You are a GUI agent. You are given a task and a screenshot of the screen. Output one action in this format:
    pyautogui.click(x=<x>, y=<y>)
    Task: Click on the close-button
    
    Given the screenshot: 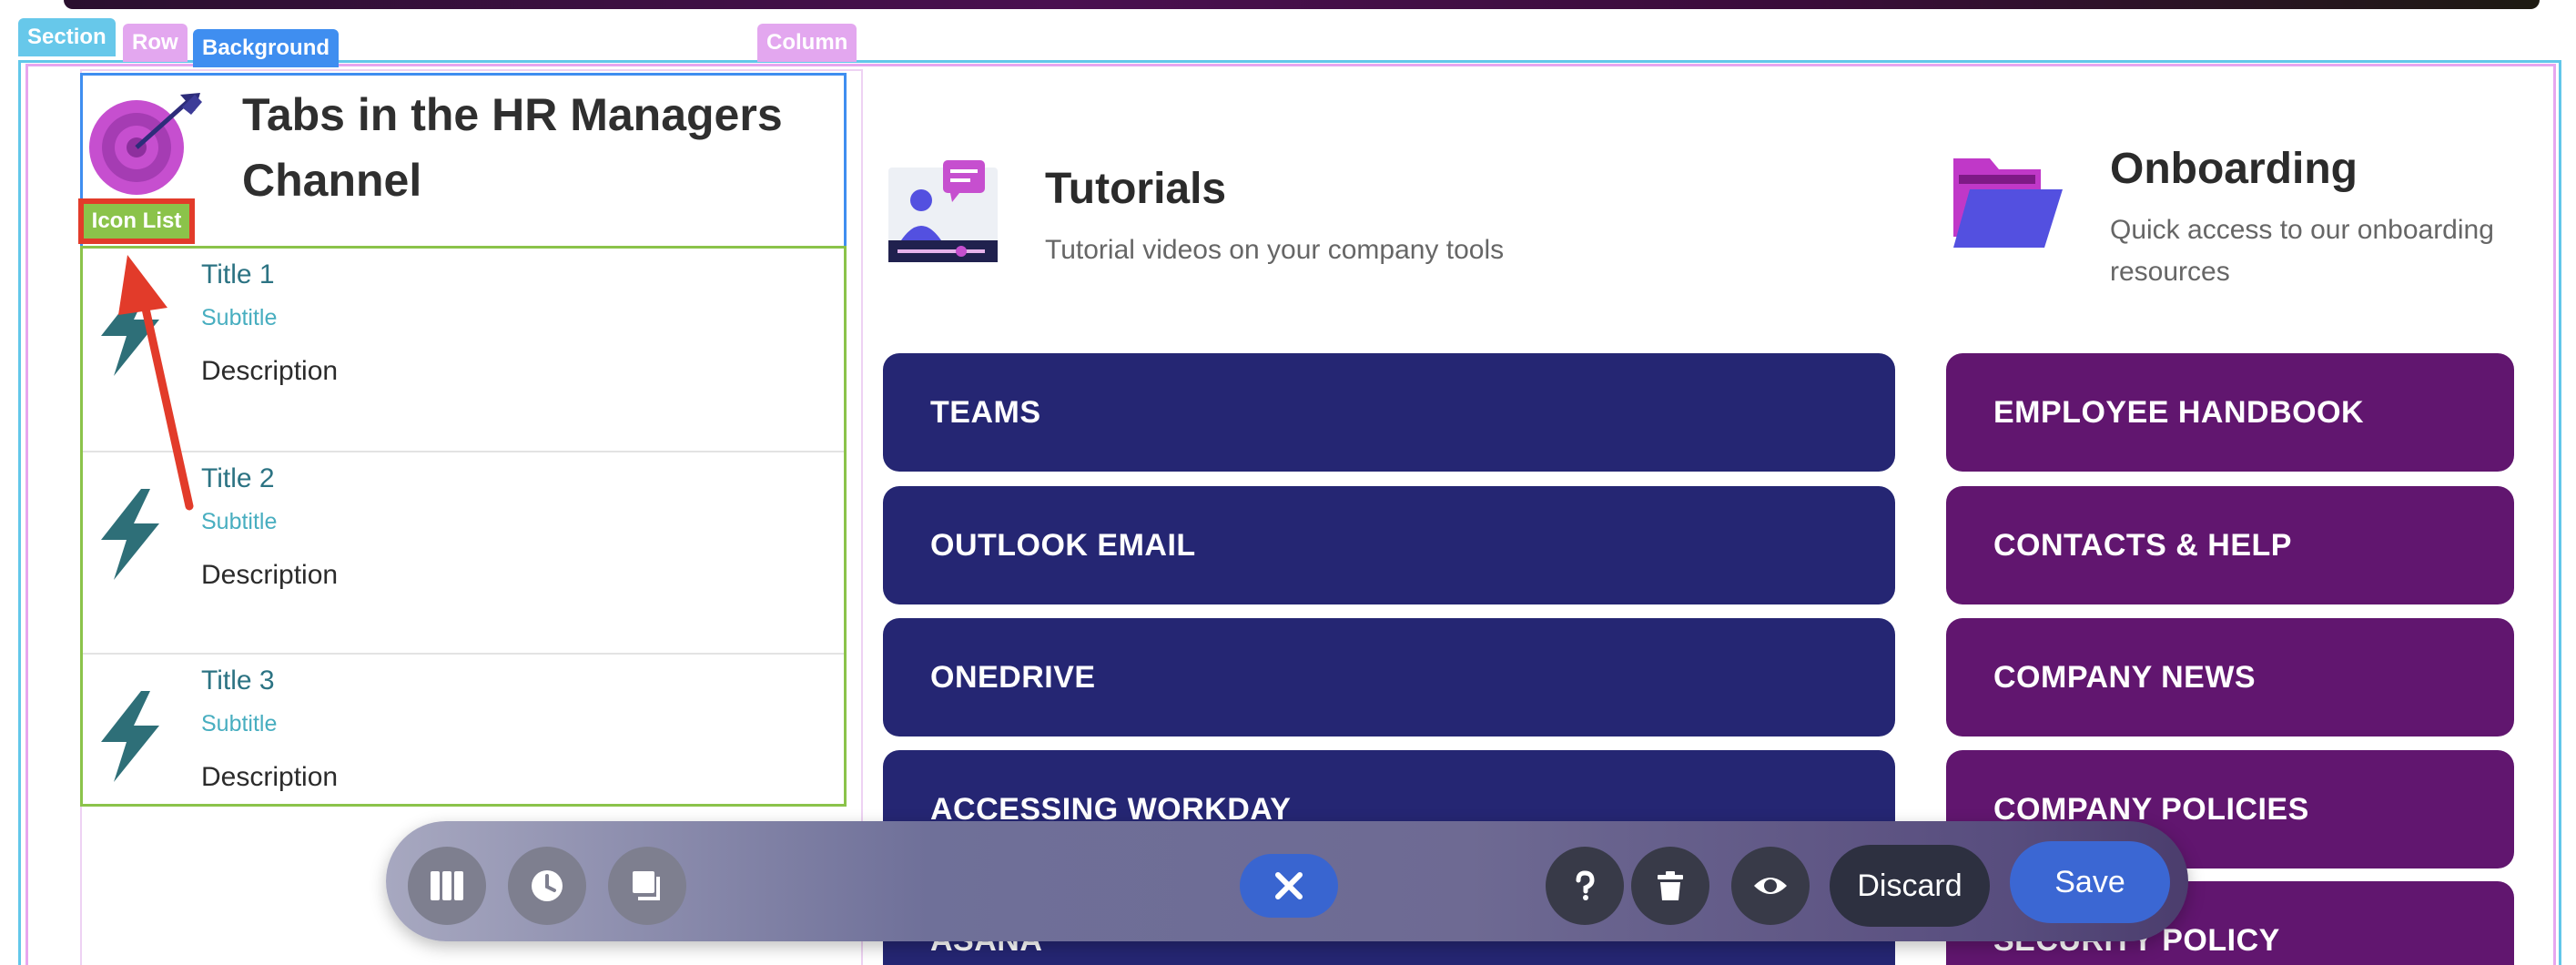 What is the action you would take?
    pyautogui.click(x=1289, y=886)
    